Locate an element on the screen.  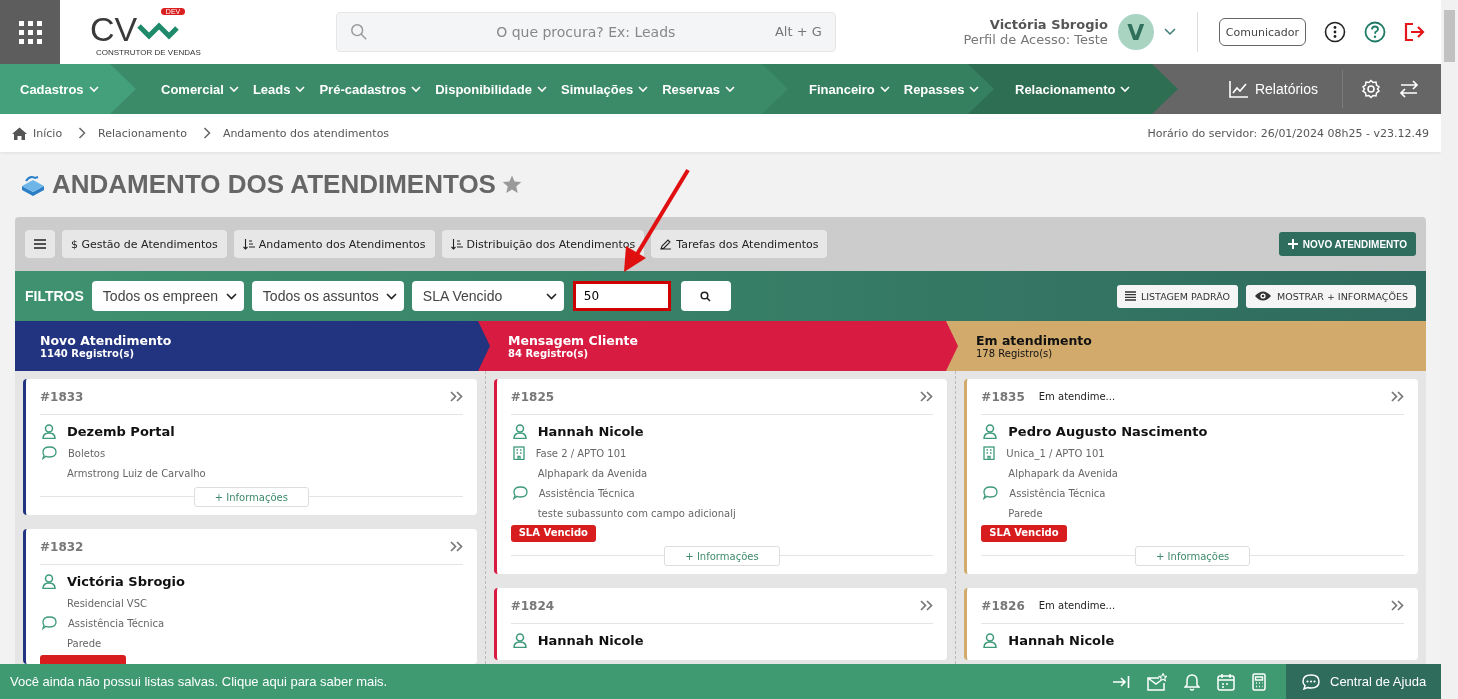
line-chart-icon is located at coordinates (1238, 89).